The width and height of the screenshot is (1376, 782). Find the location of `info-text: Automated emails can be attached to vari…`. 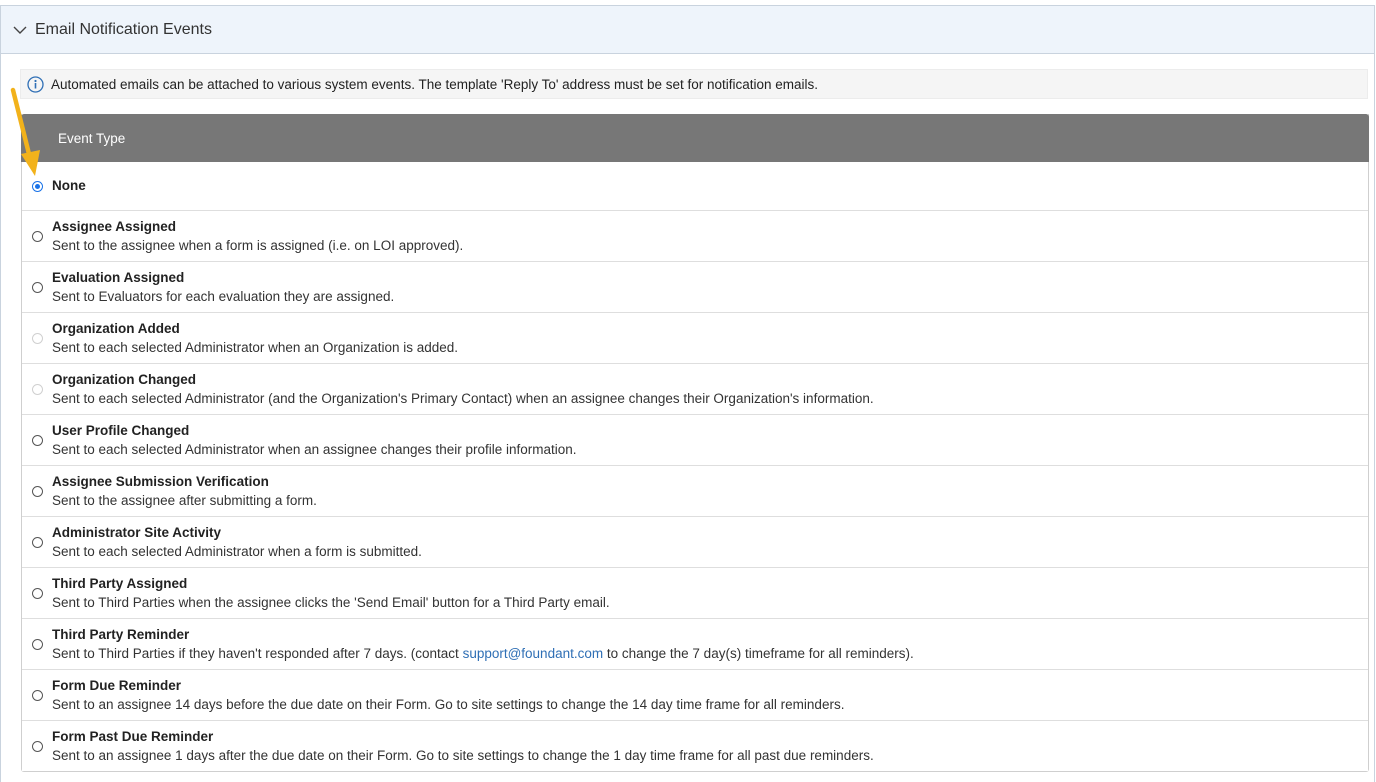

info-text: Automated emails can be attached to vari… is located at coordinates (435, 84).